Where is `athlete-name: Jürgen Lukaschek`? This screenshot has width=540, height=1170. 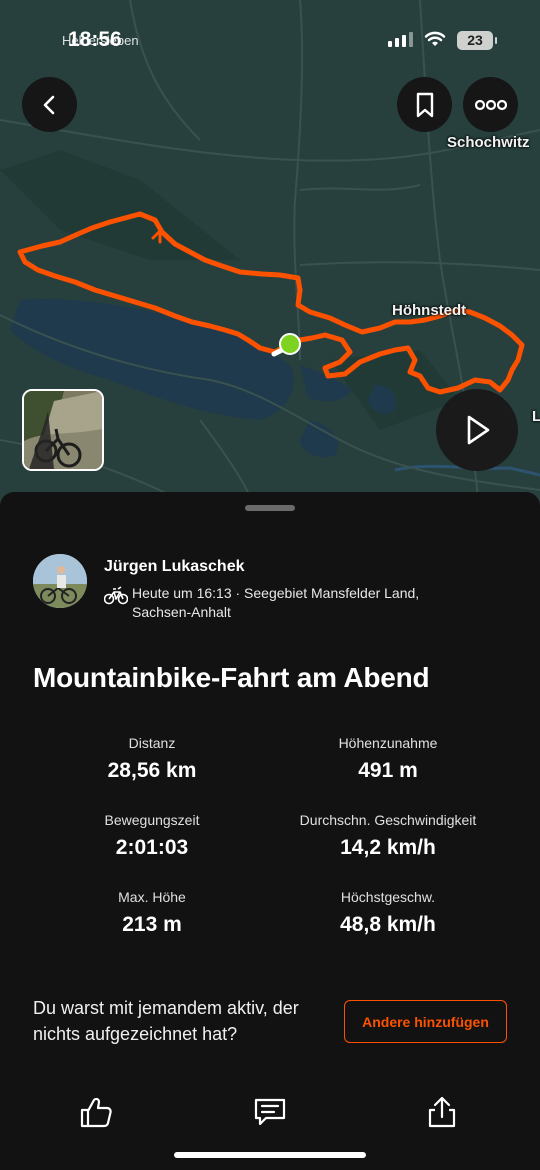
athlete-name: Jürgen Lukaschek is located at coordinates (278, 567).